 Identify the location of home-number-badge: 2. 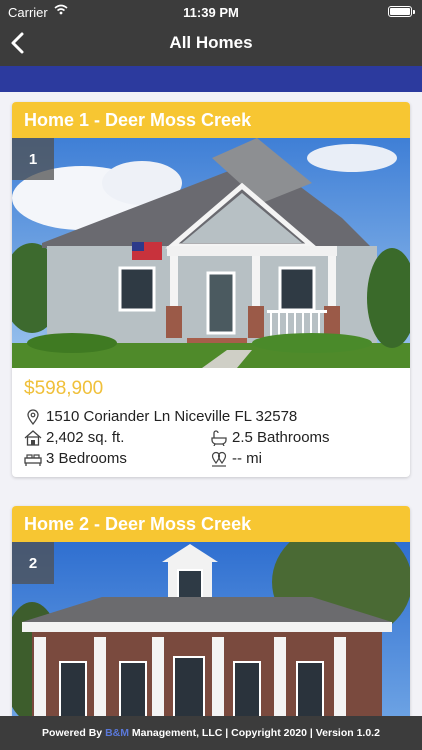
(33, 563).